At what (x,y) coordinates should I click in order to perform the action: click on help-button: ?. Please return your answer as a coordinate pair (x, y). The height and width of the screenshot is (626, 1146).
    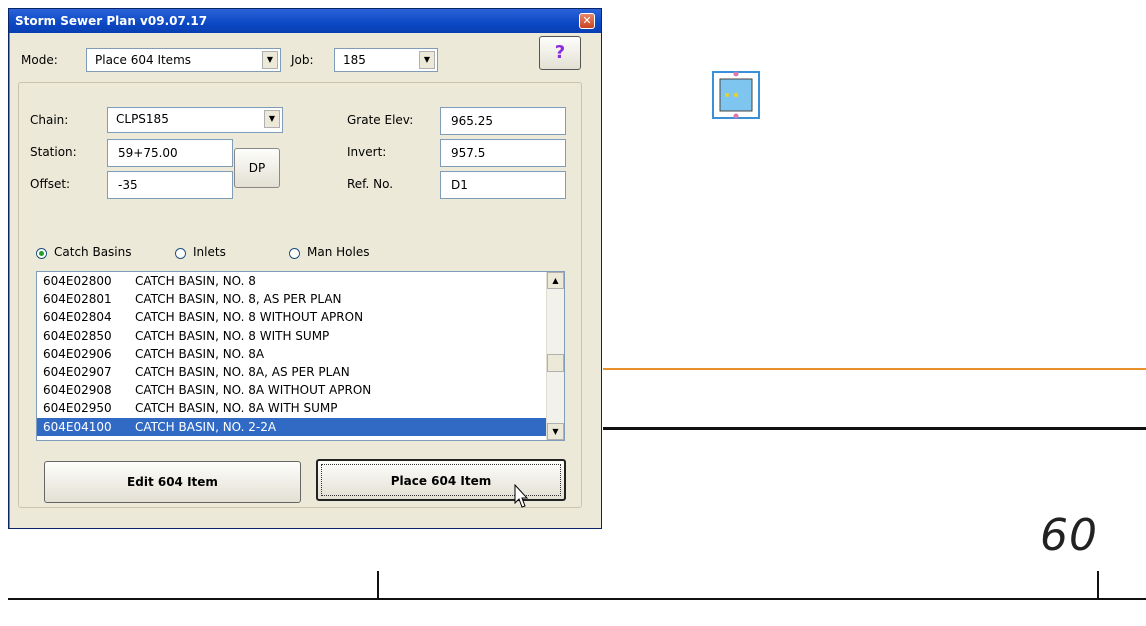
    Looking at the image, I should click on (560, 53).